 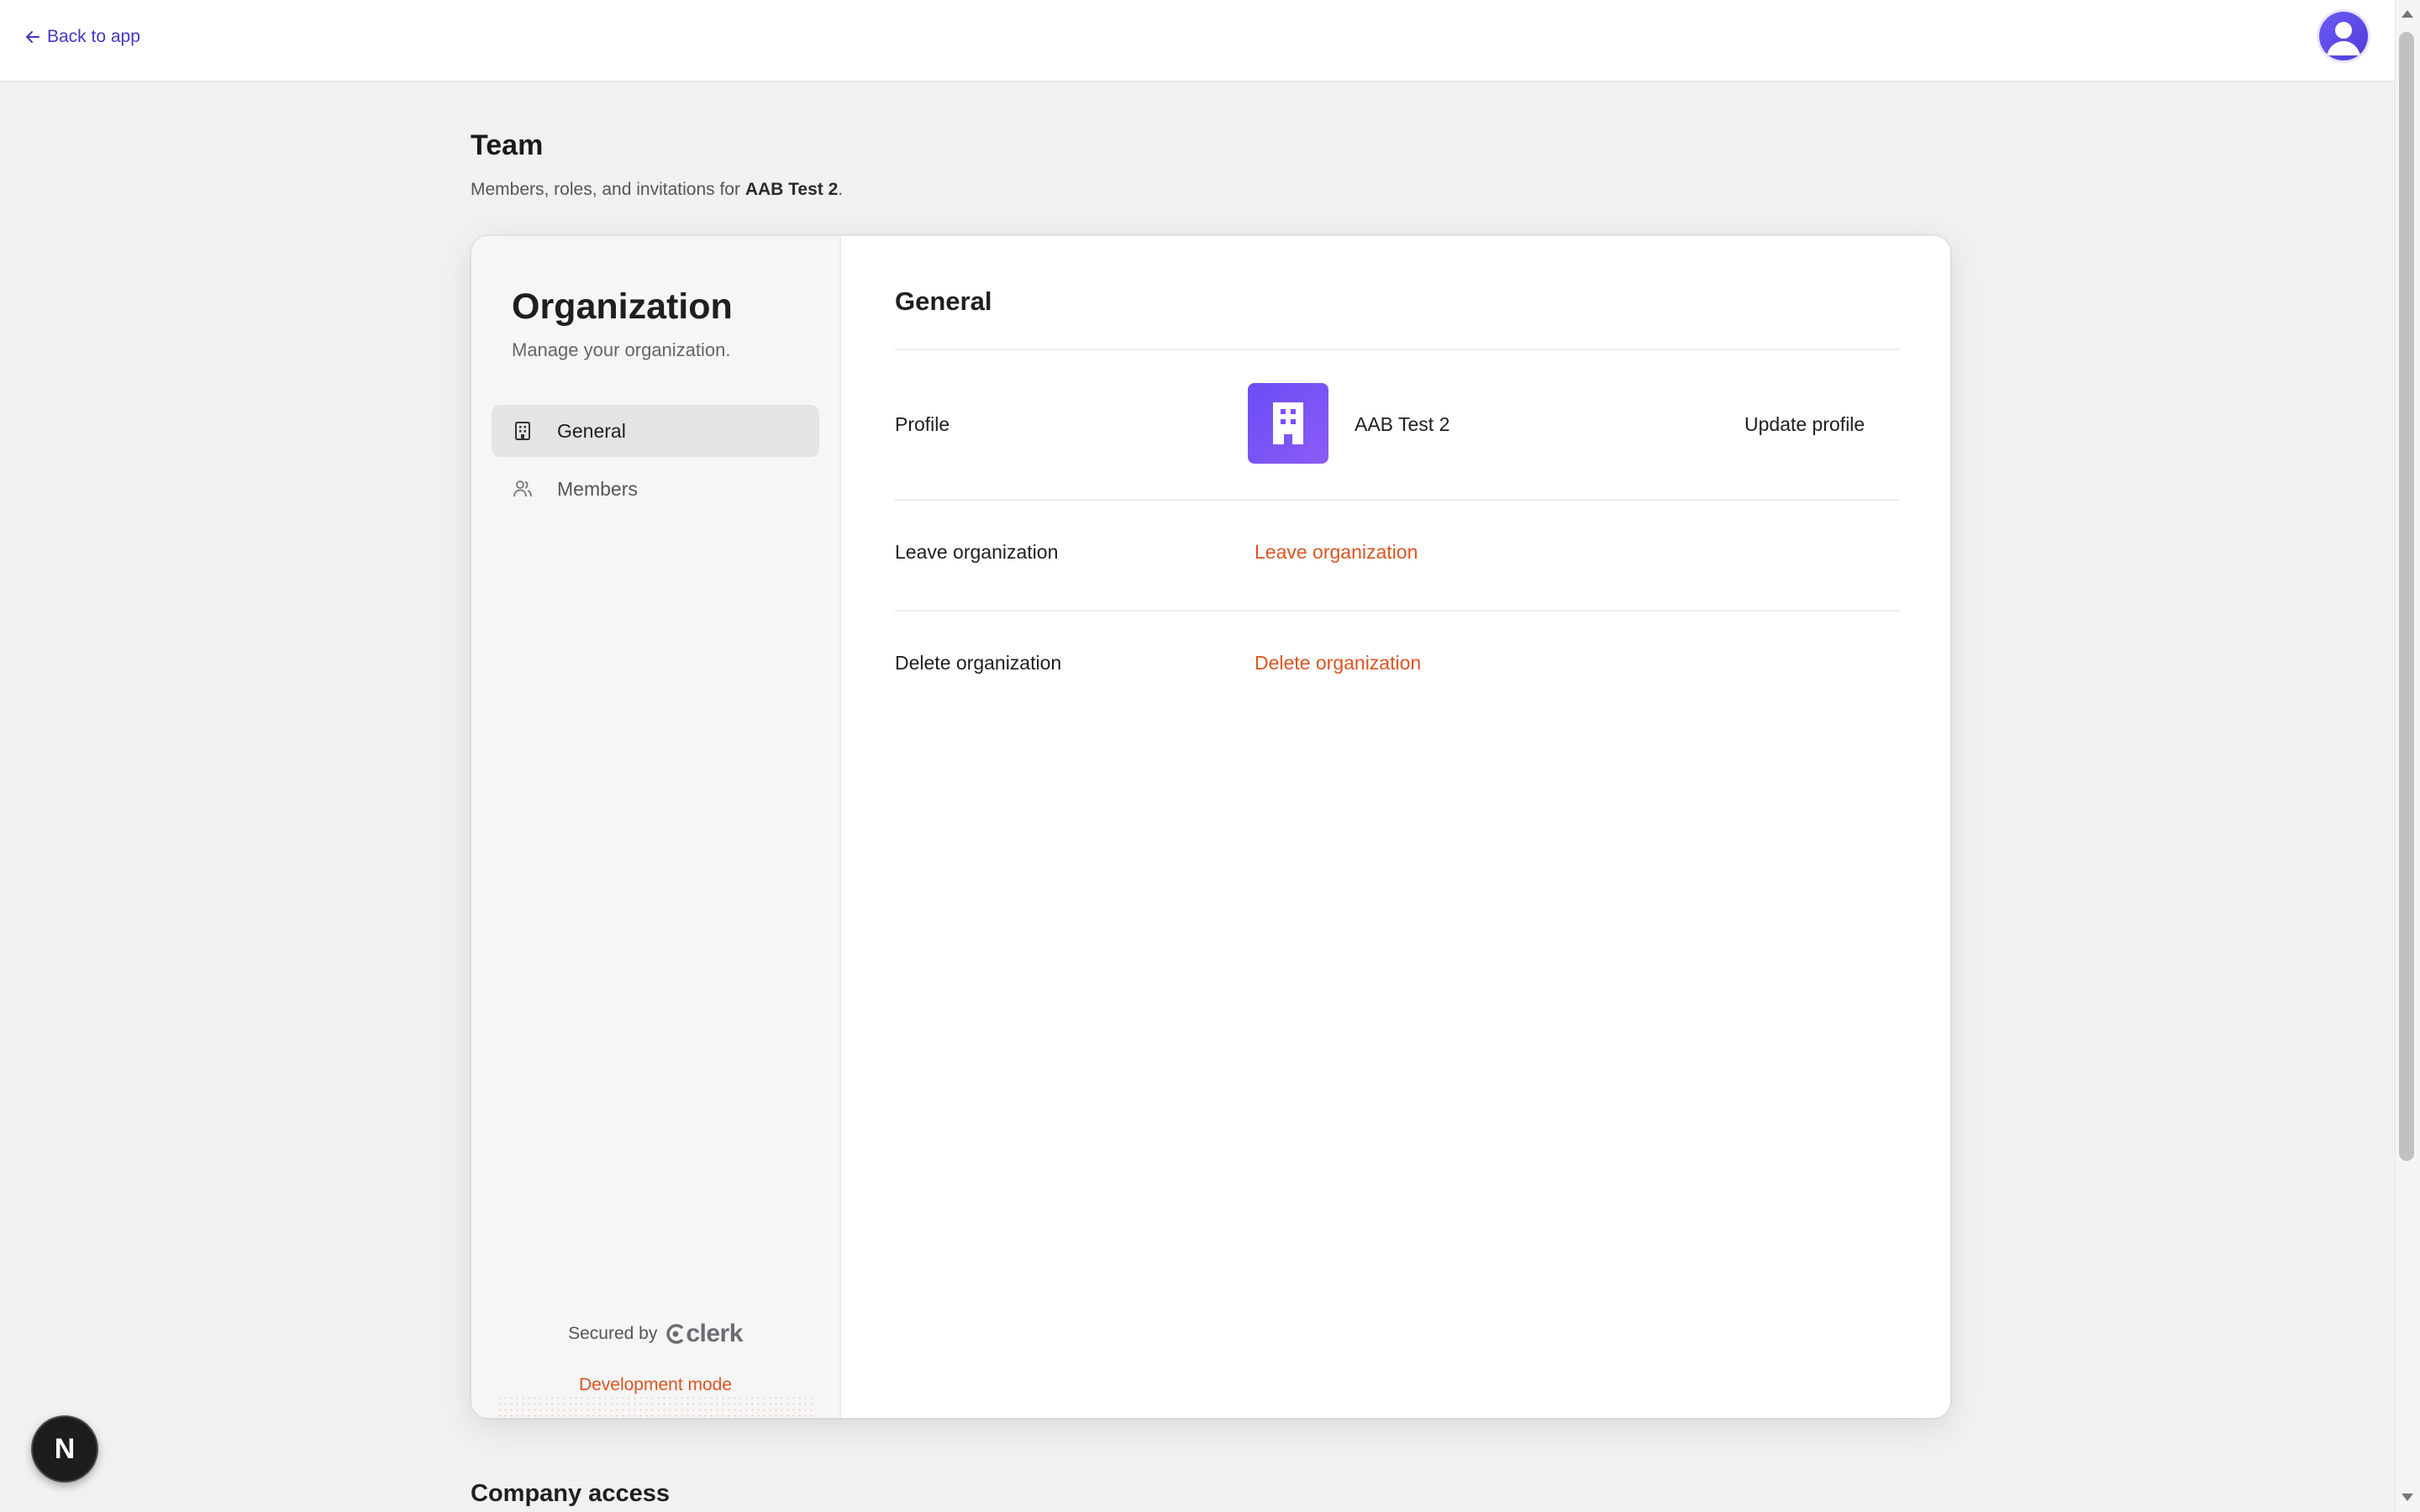 What do you see at coordinates (841, 189) in the screenshot?
I see `subtitle-suffix: .` at bounding box center [841, 189].